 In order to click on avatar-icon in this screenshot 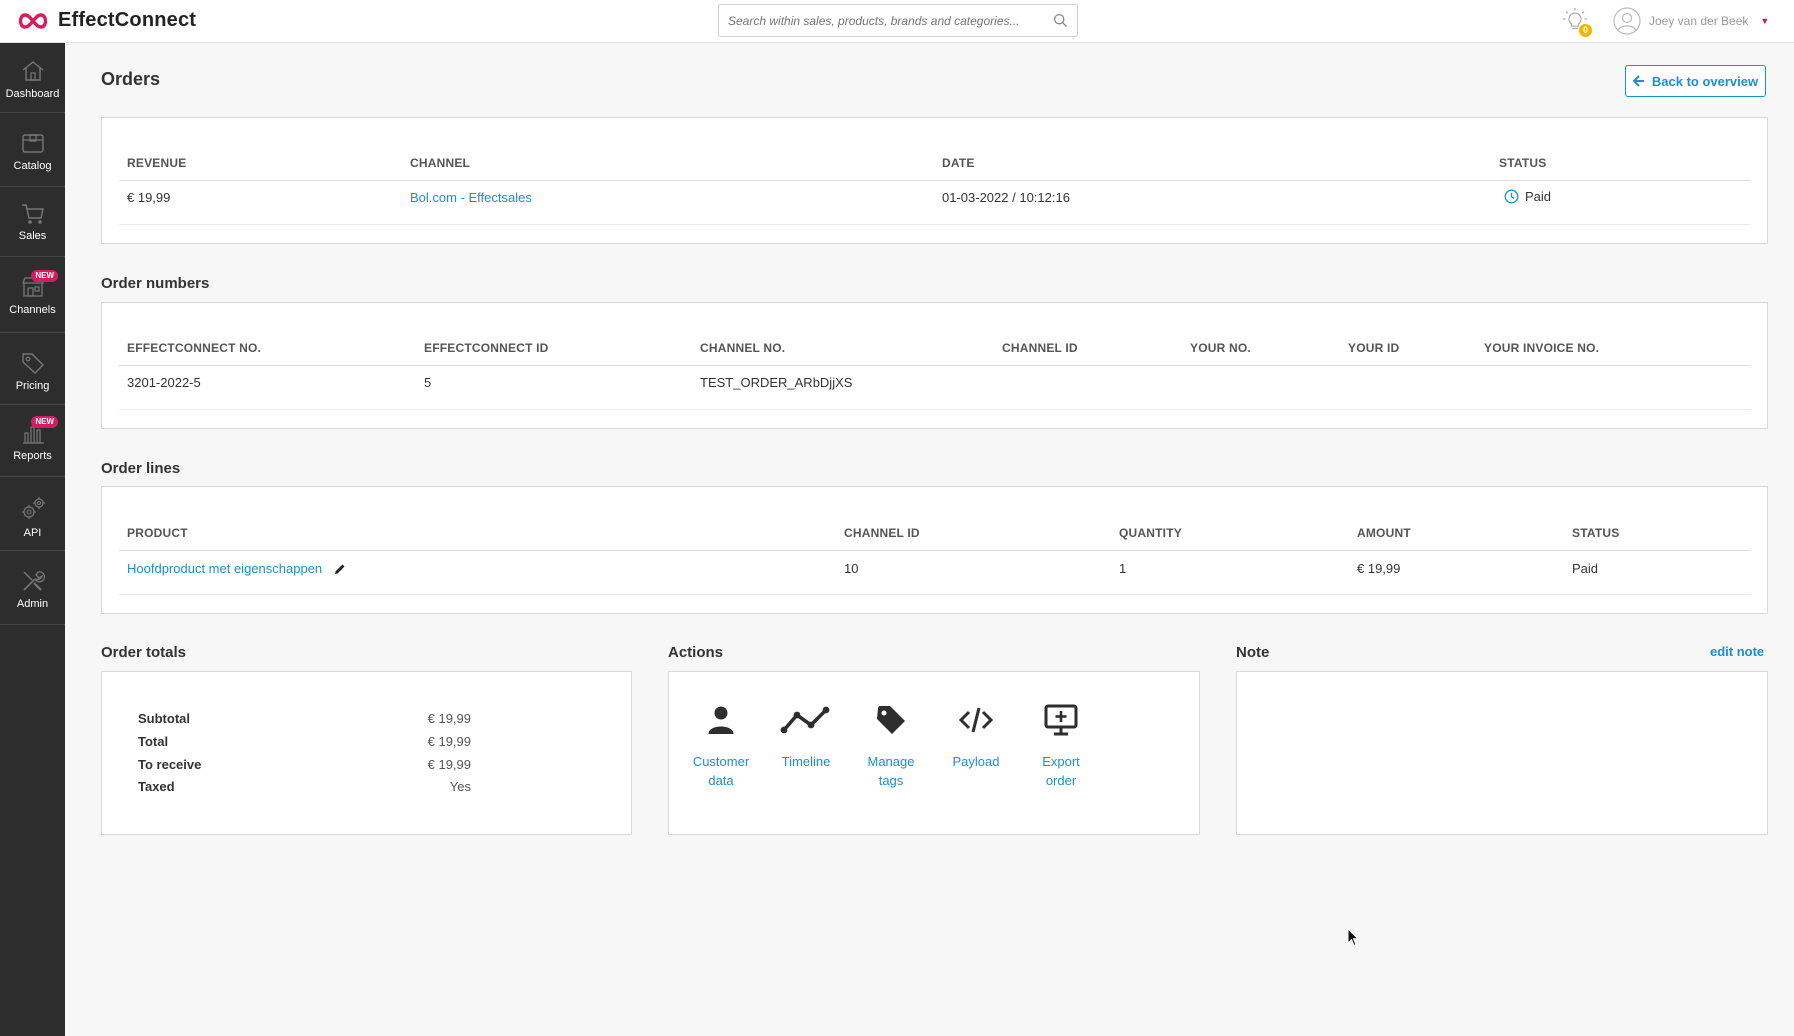, I will do `click(1627, 21)`.